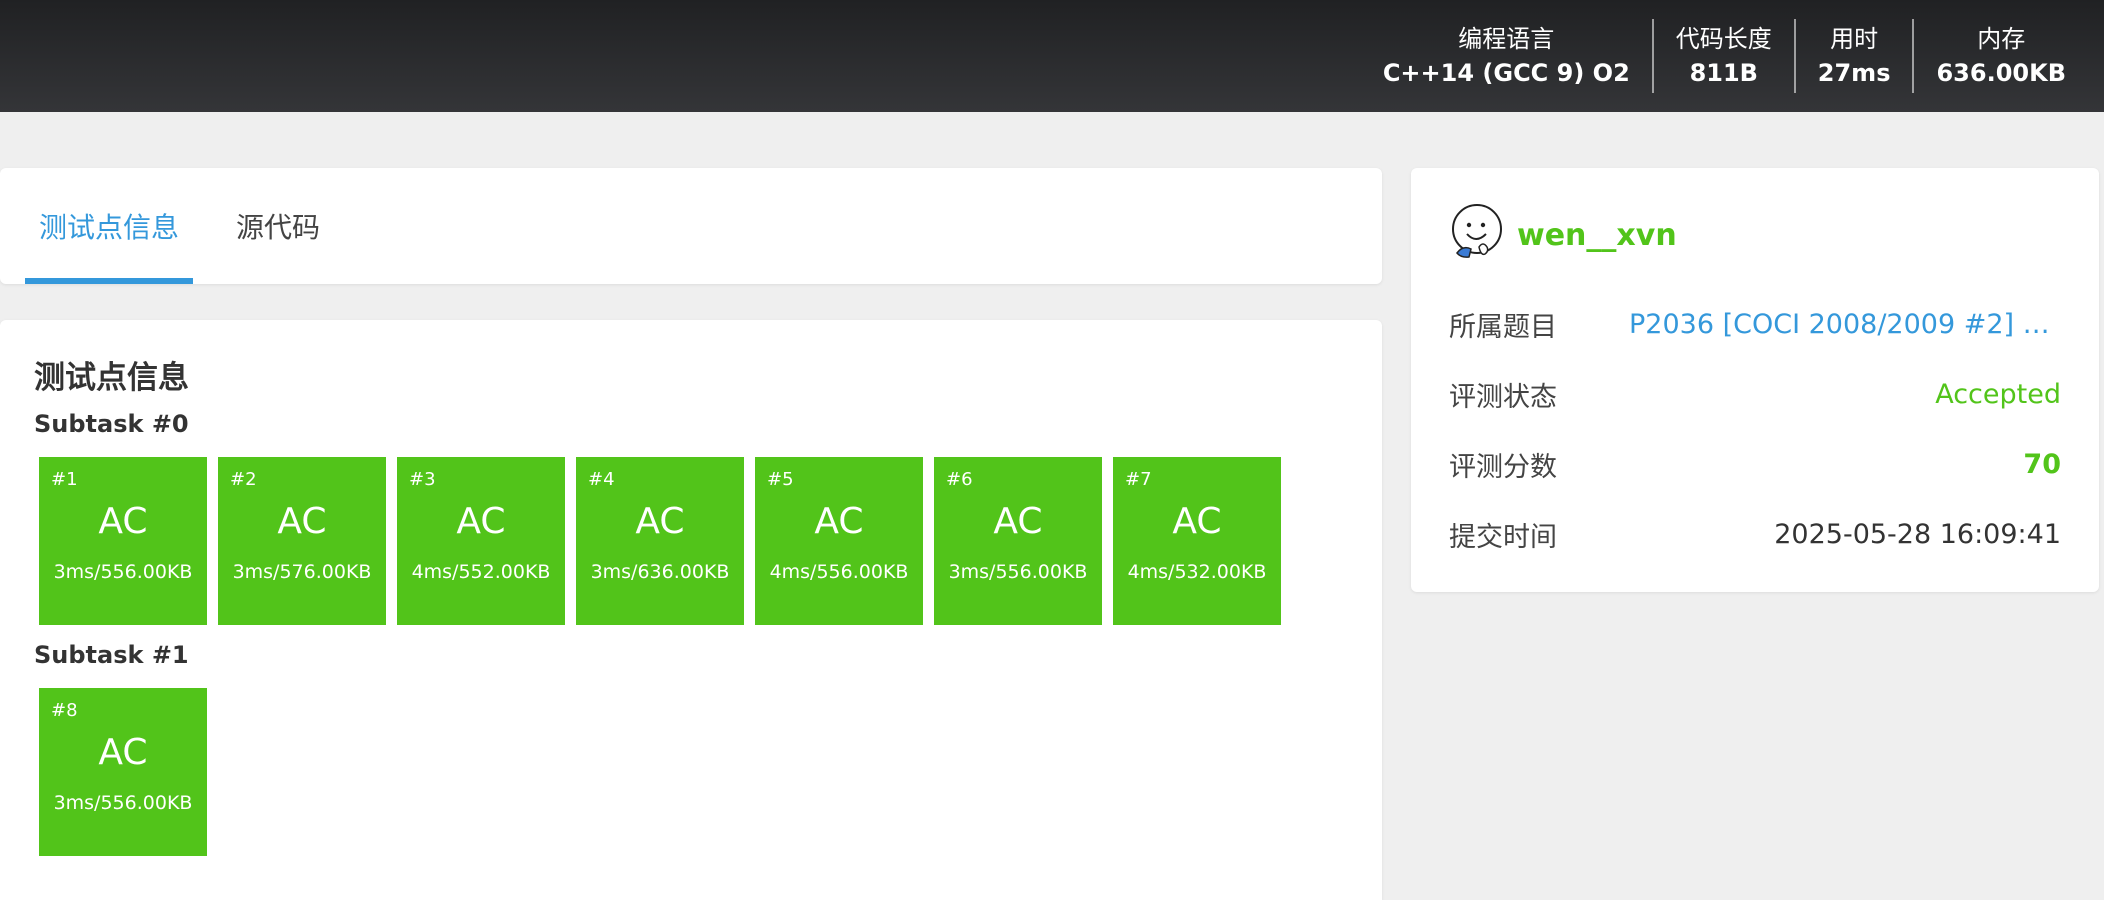  What do you see at coordinates (660, 572) in the screenshot?
I see `testcase-usage: 3ms/636.00KB` at bounding box center [660, 572].